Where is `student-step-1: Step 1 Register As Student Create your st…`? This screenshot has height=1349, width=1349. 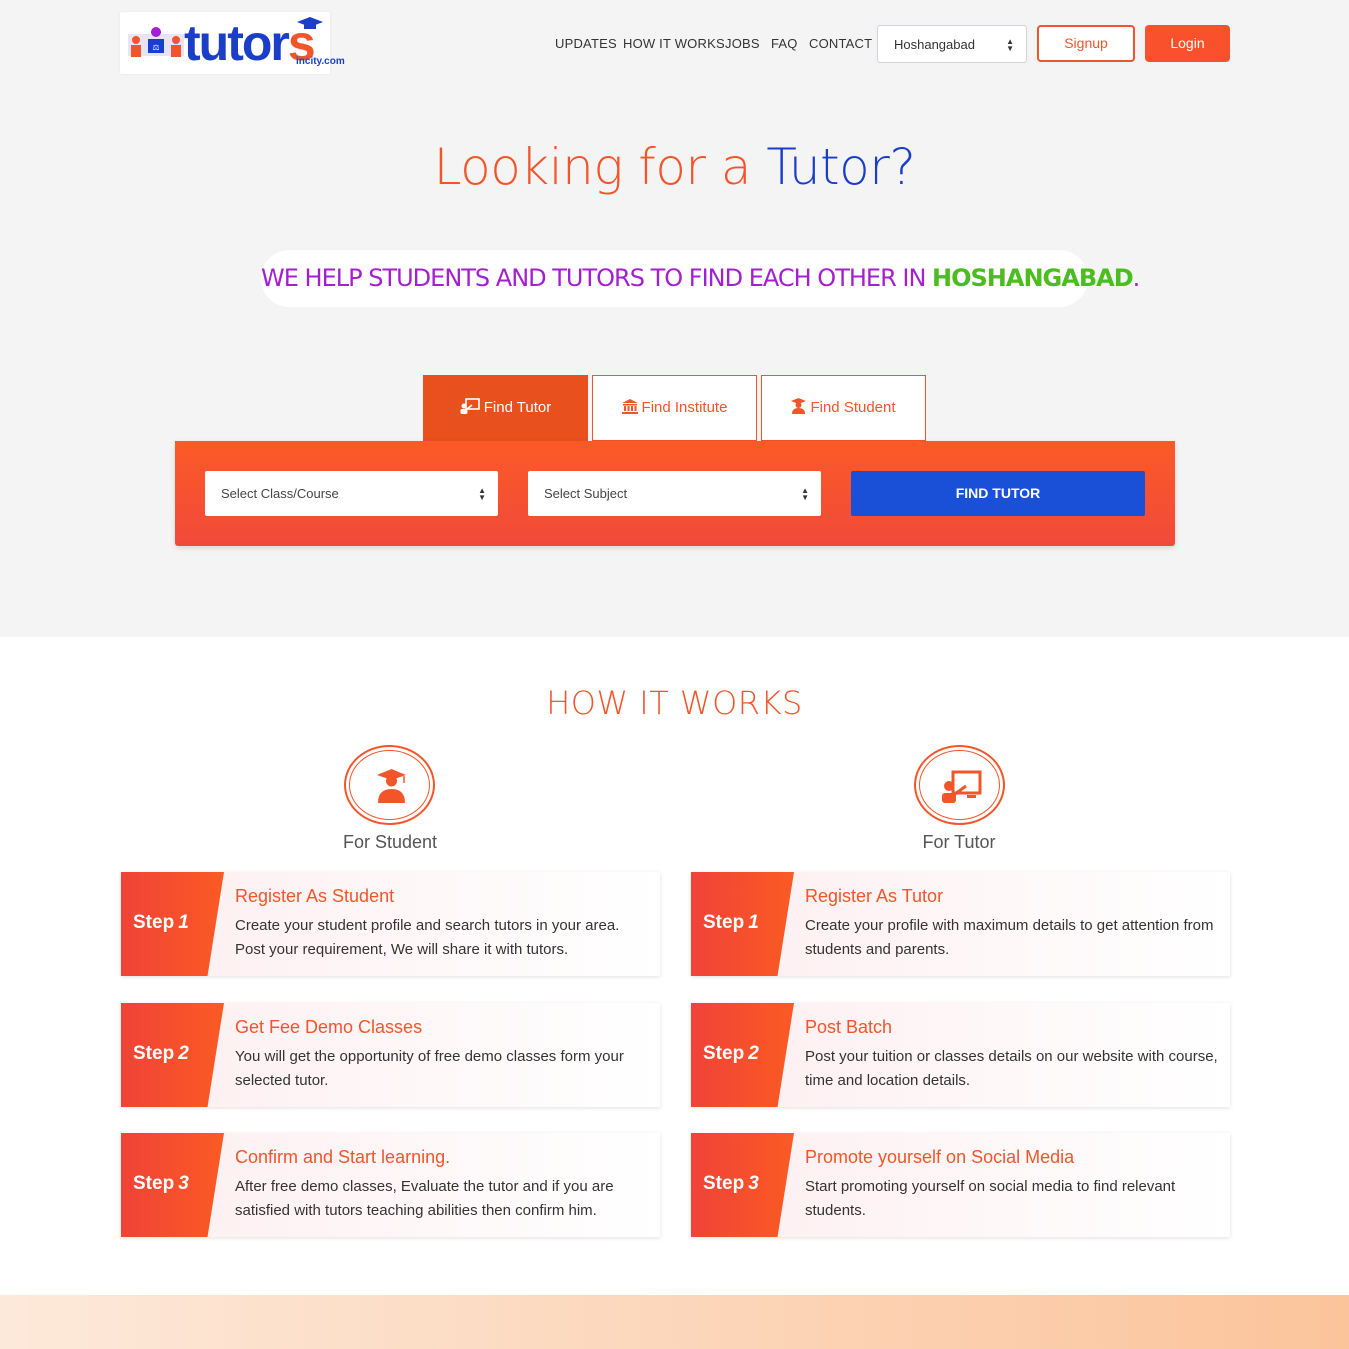
student-step-1: Step 1 Register As Student Create your st… is located at coordinates (390, 924).